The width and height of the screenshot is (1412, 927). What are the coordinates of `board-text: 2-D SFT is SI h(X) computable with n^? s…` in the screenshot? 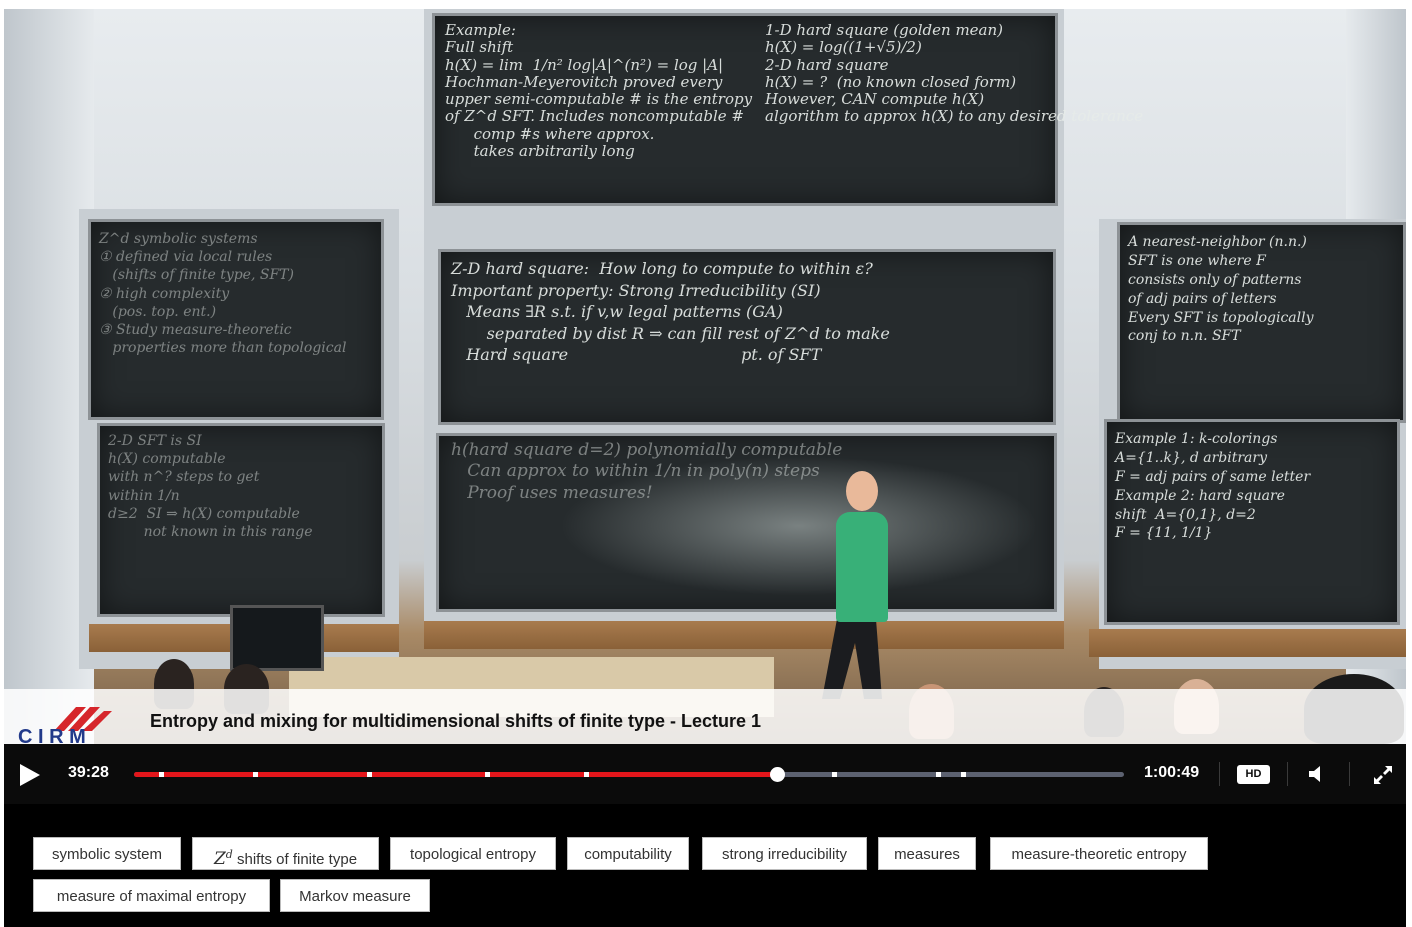 It's located at (210, 486).